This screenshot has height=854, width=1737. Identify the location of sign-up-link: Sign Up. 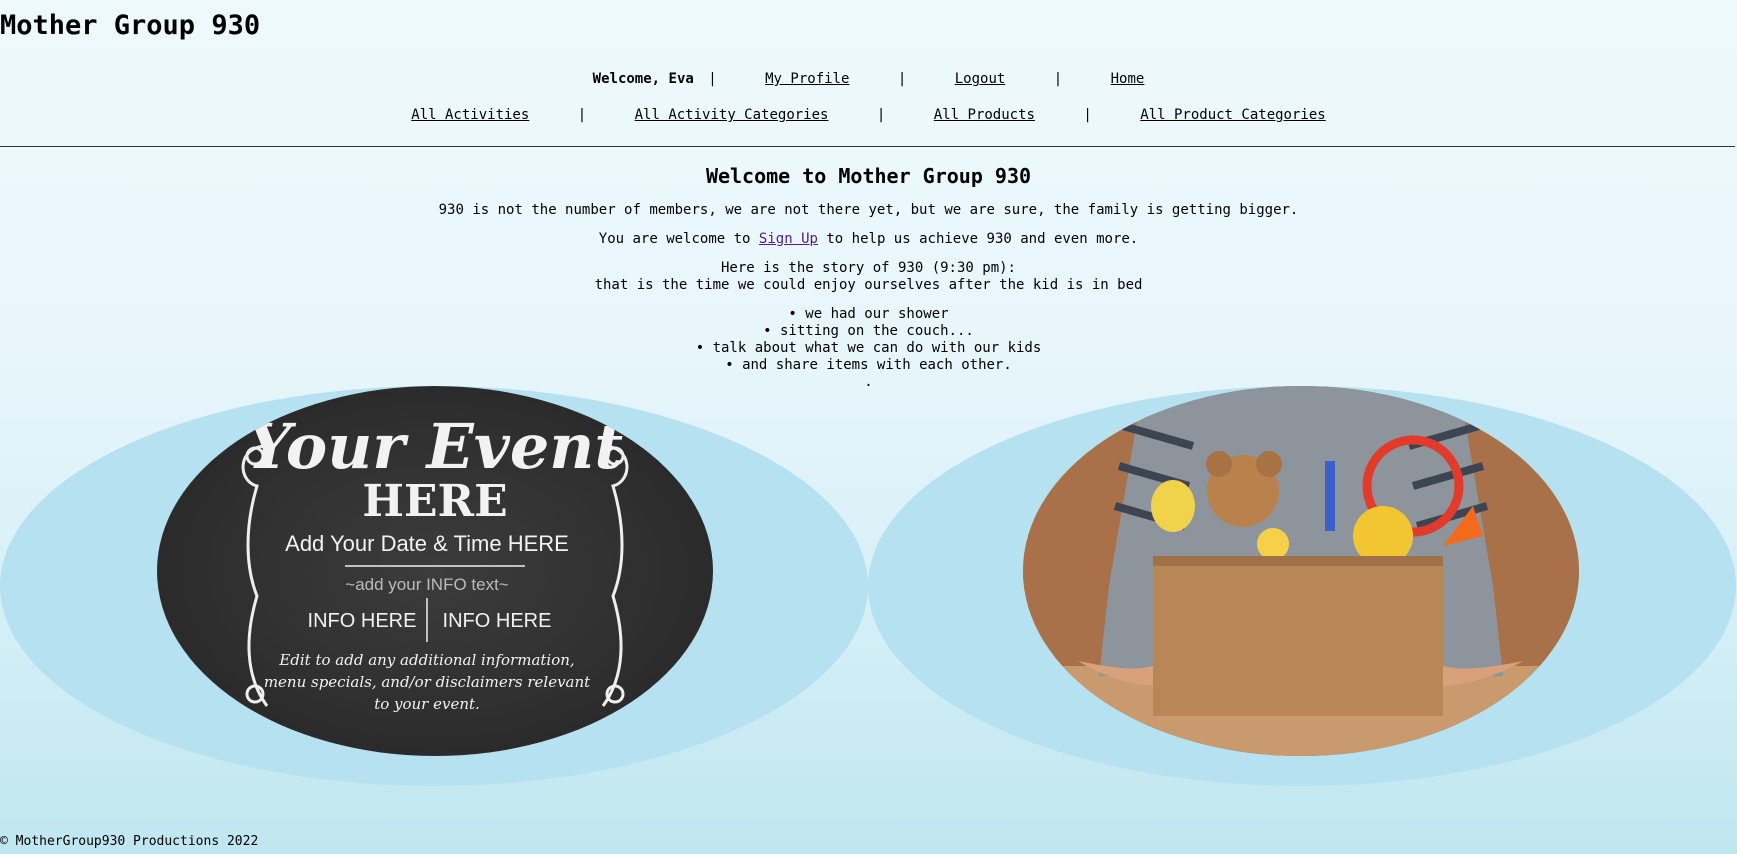
(788, 239).